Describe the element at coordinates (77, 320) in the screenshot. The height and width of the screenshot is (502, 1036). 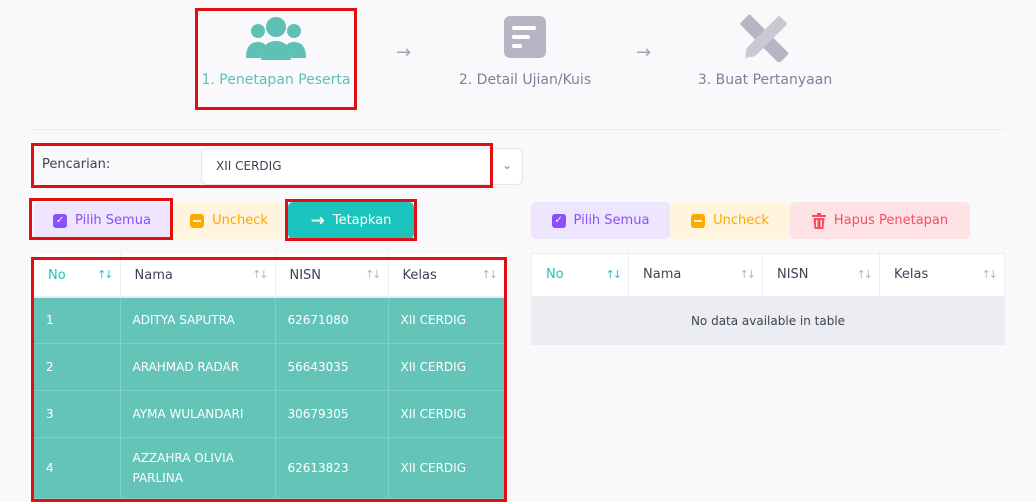
I see `cell-no: 1` at that location.